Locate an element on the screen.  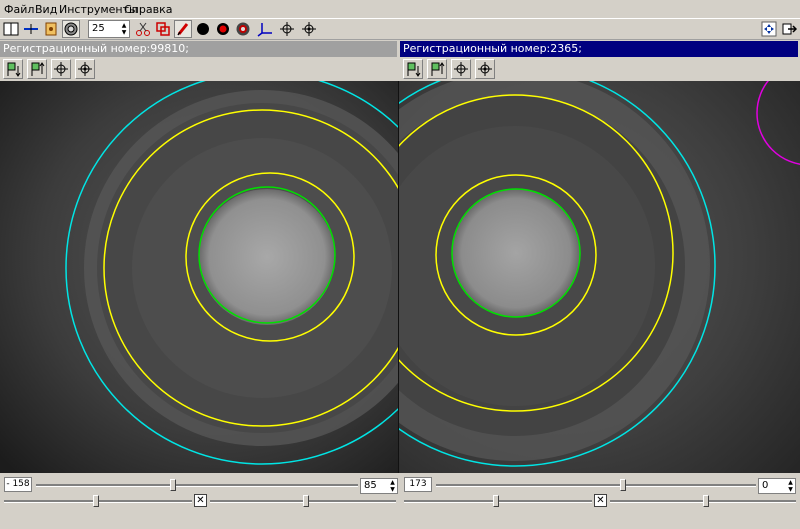
left-reset-button: ✕ is located at coordinates (200, 500).